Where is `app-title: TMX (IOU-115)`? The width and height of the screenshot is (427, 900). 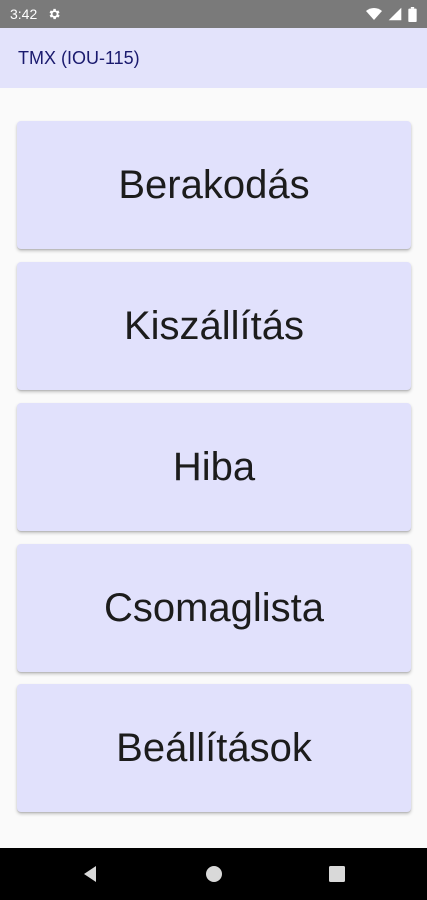 app-title: TMX (IOU-115) is located at coordinates (79, 57).